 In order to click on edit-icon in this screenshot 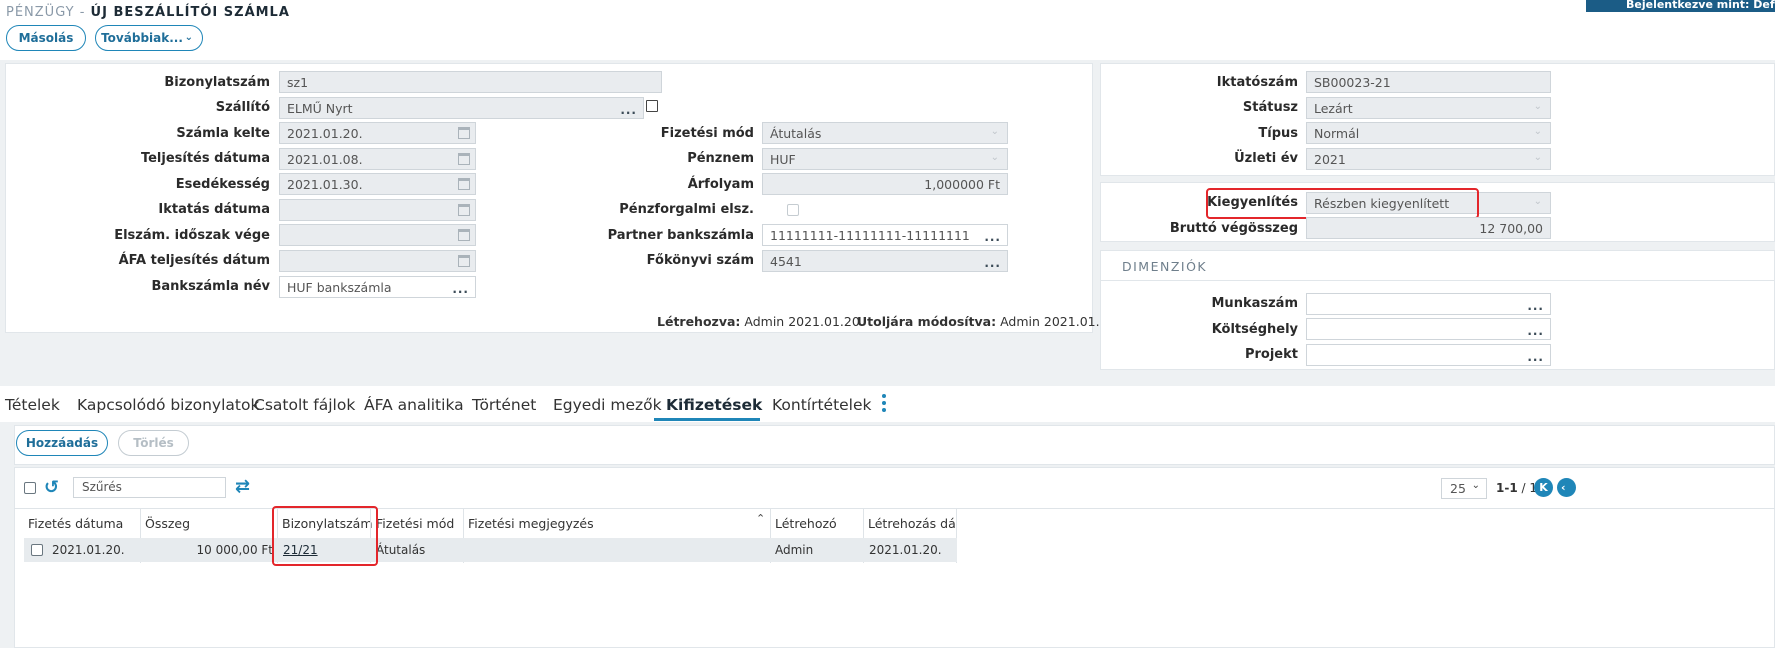, I will do `click(652, 106)`.